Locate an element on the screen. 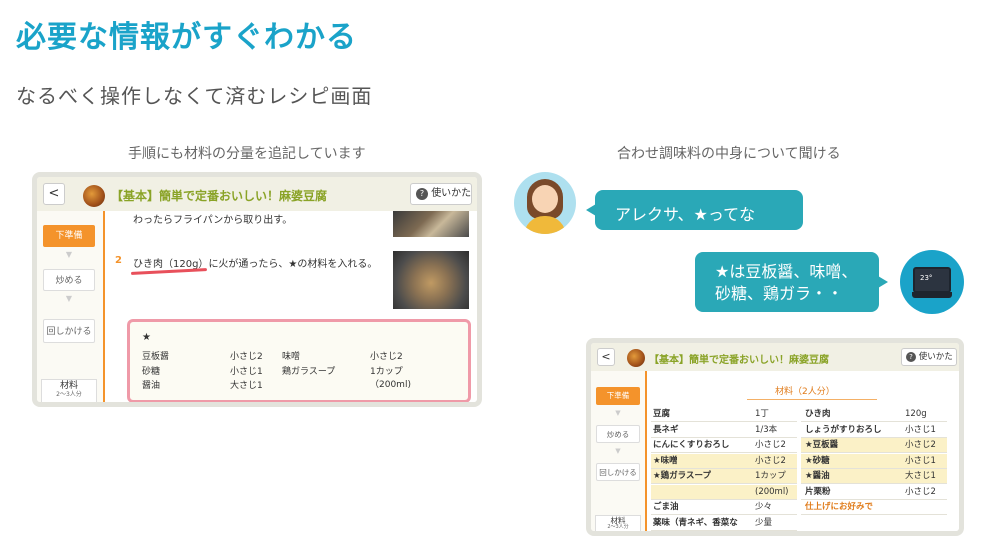  ingredient-qty: 少々 is located at coordinates (764, 507).